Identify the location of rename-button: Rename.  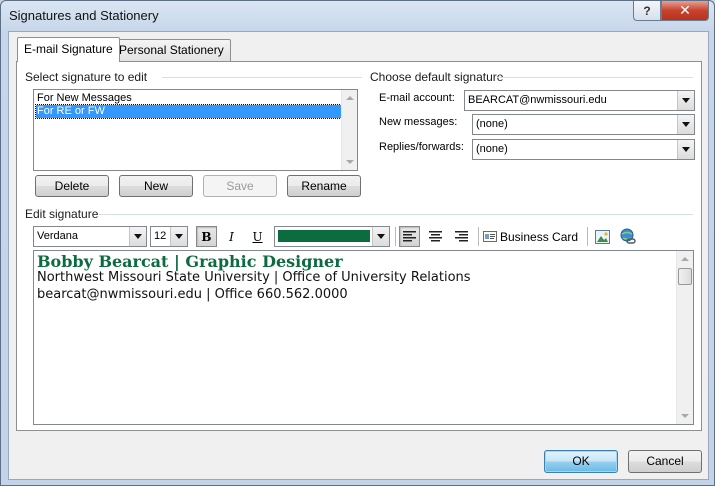
(324, 186).